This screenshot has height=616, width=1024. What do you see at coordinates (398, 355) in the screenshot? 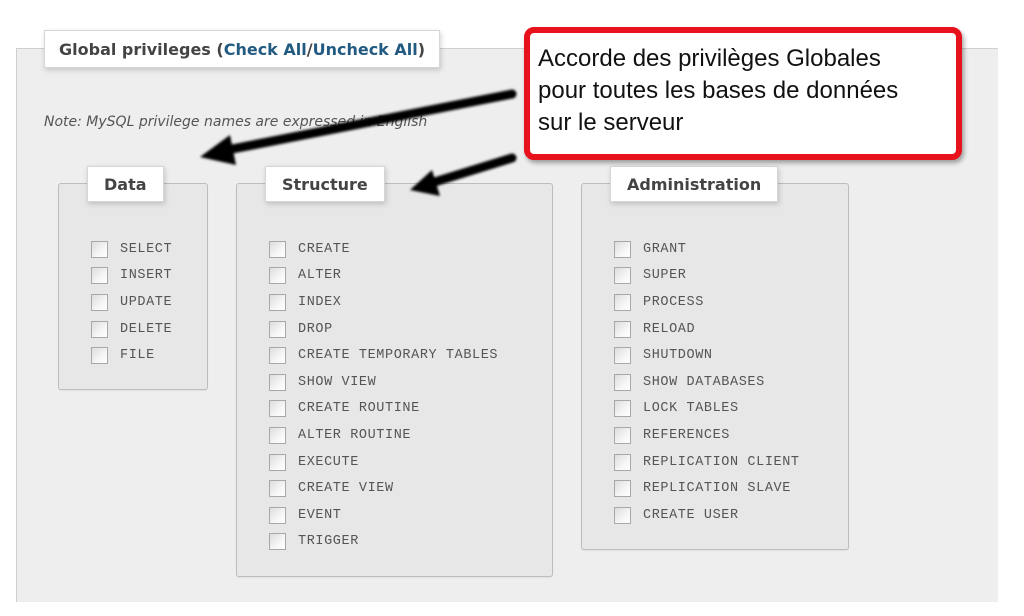
I see `privilege-label: CREATE TEMPORARY TABLES` at bounding box center [398, 355].